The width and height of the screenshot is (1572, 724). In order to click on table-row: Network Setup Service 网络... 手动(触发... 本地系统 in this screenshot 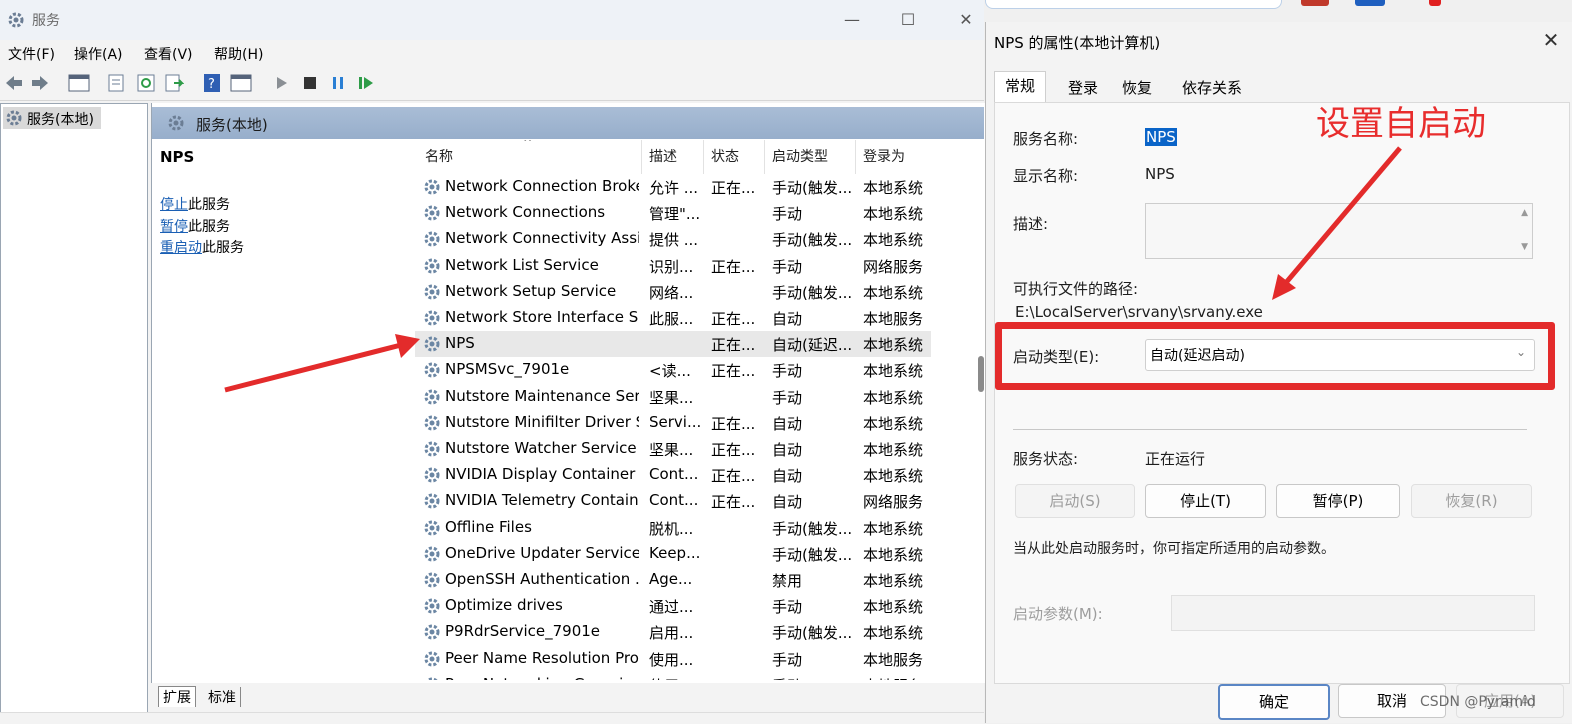, I will do `click(673, 292)`.